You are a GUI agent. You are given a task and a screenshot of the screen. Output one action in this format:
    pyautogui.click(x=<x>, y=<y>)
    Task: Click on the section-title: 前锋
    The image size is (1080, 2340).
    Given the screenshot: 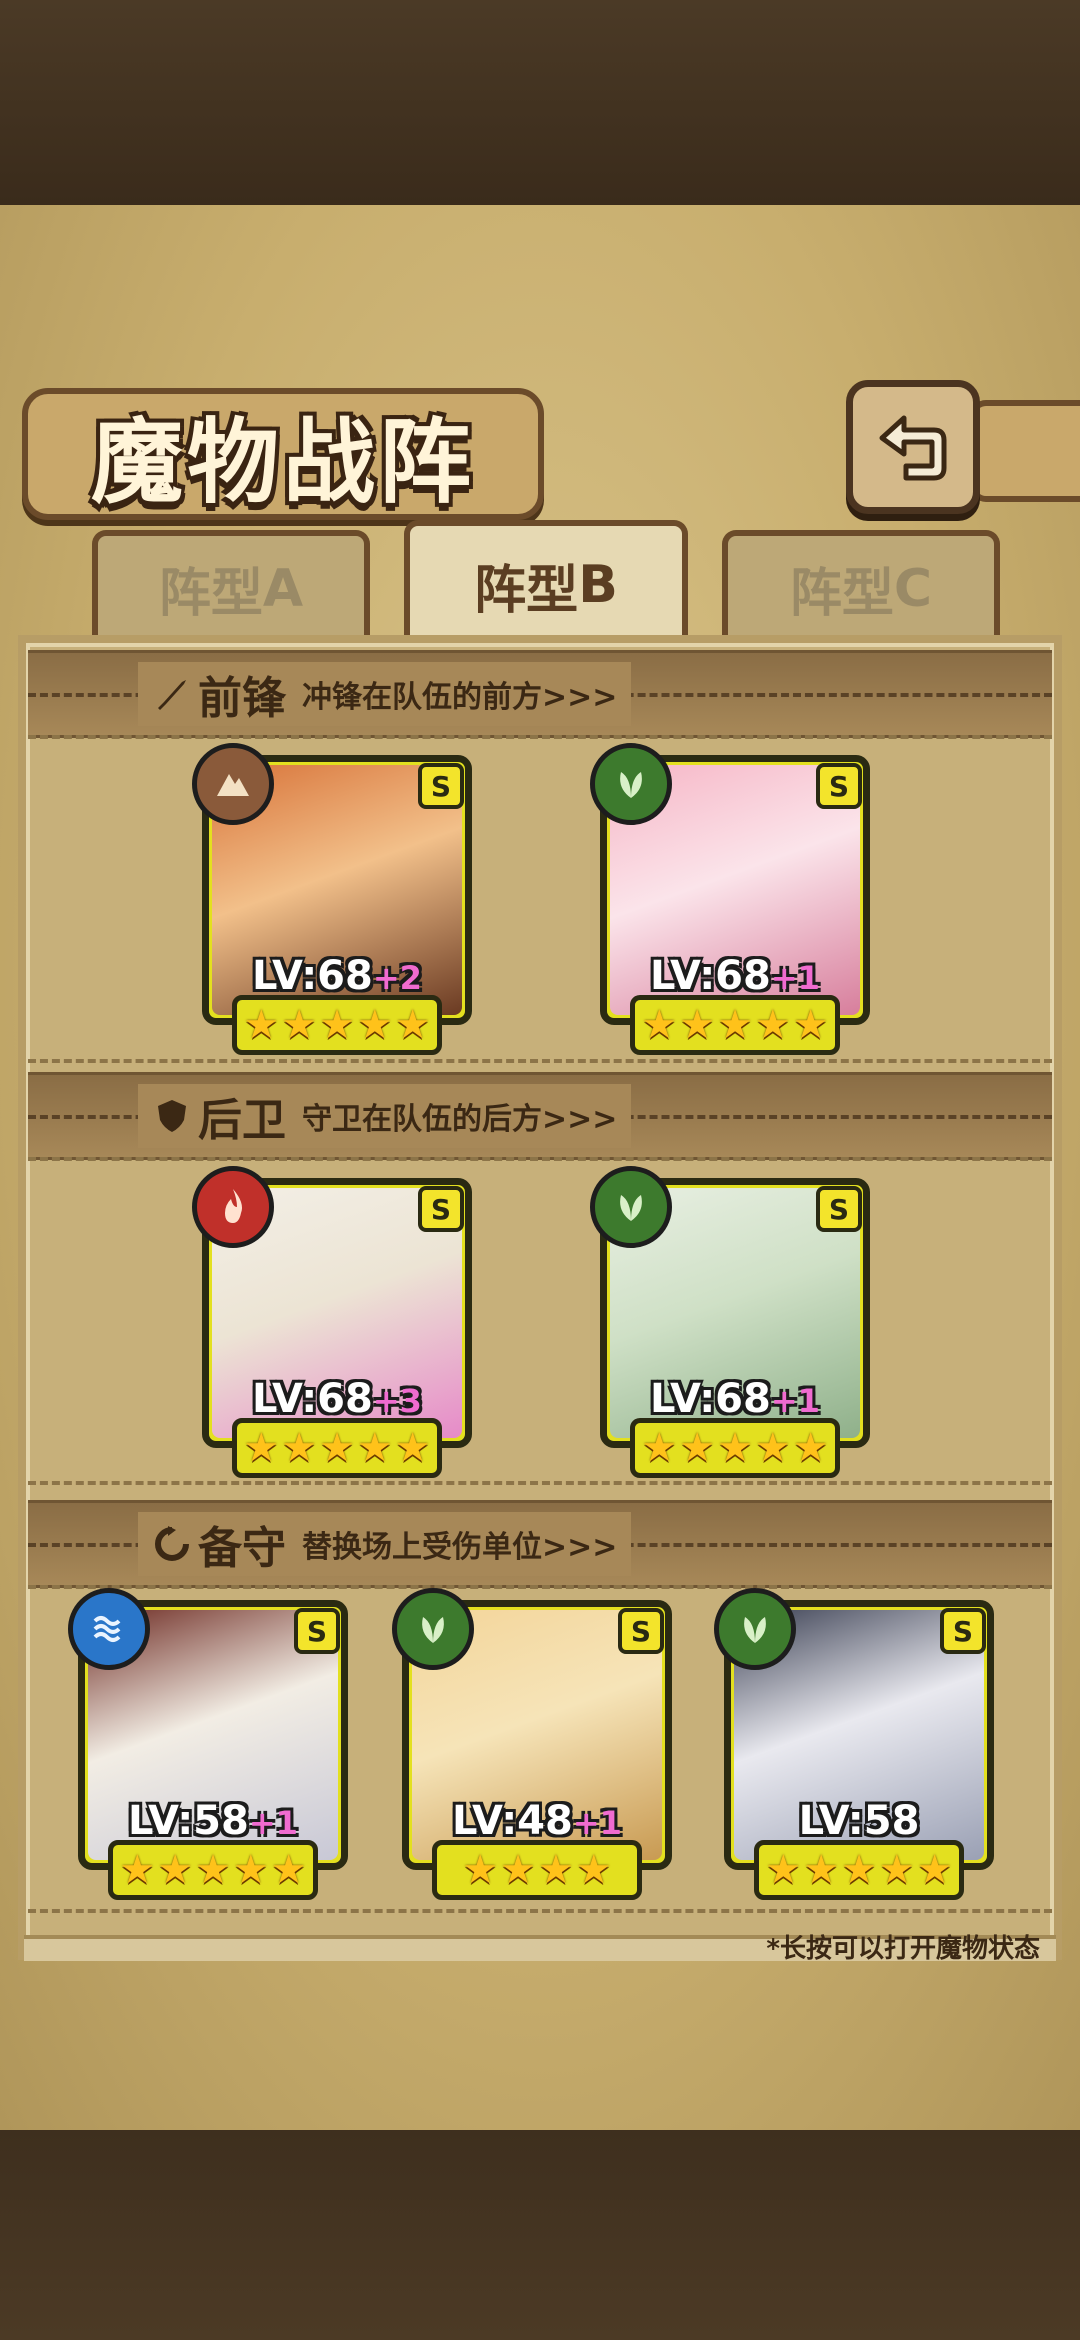 What is the action you would take?
    pyautogui.click(x=242, y=698)
    